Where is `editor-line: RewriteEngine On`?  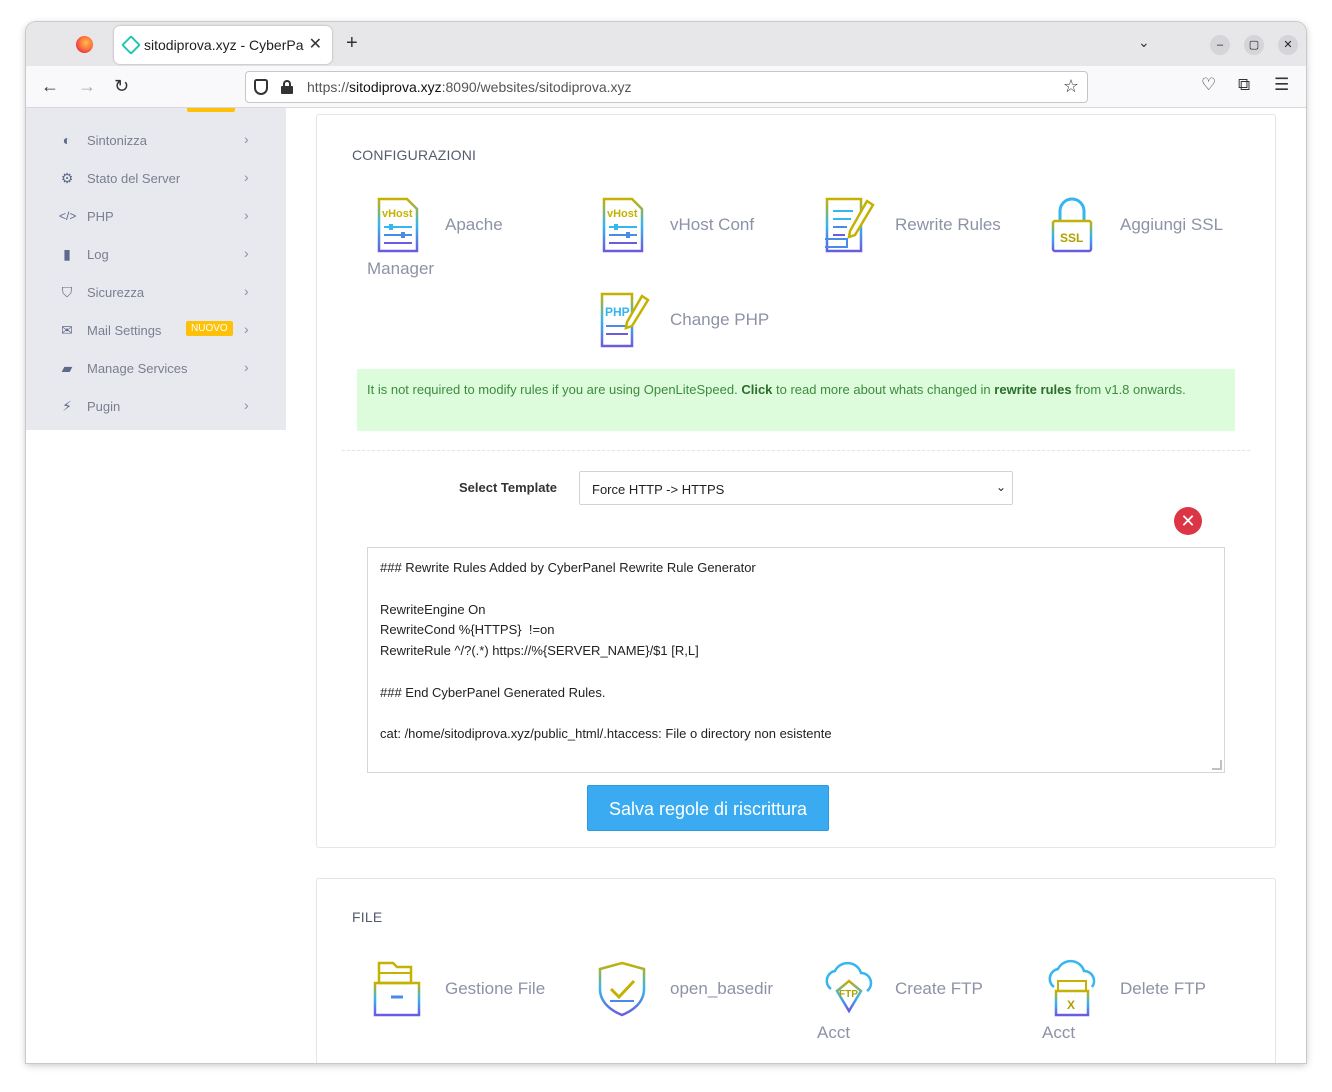 editor-line: RewriteEngine On is located at coordinates (433, 609).